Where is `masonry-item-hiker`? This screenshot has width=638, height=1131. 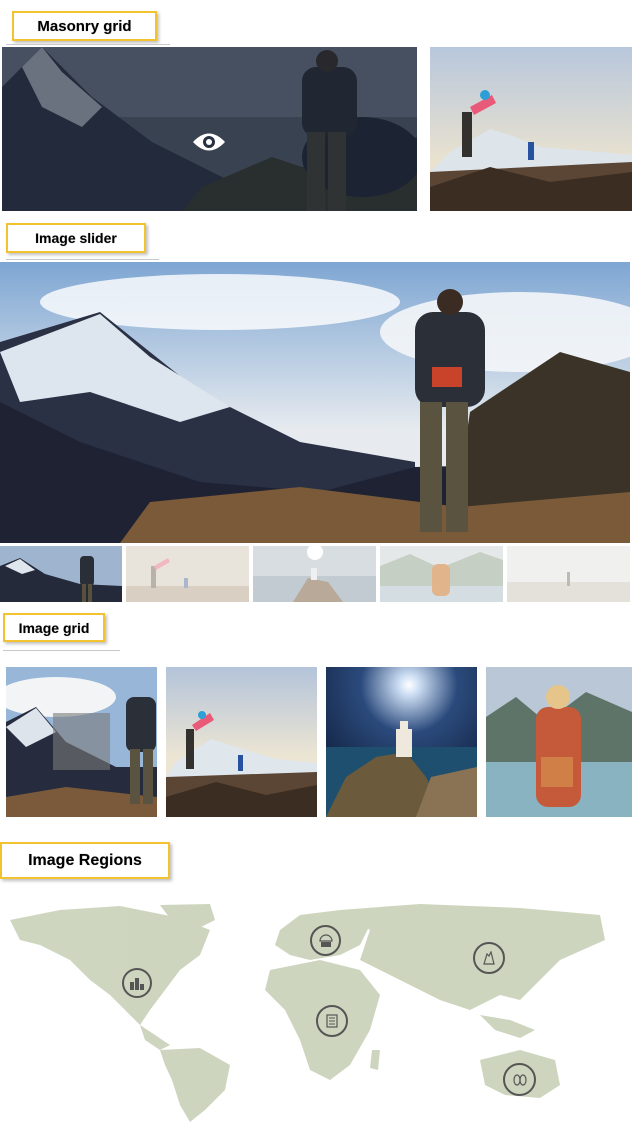 masonry-item-hiker is located at coordinates (209, 129).